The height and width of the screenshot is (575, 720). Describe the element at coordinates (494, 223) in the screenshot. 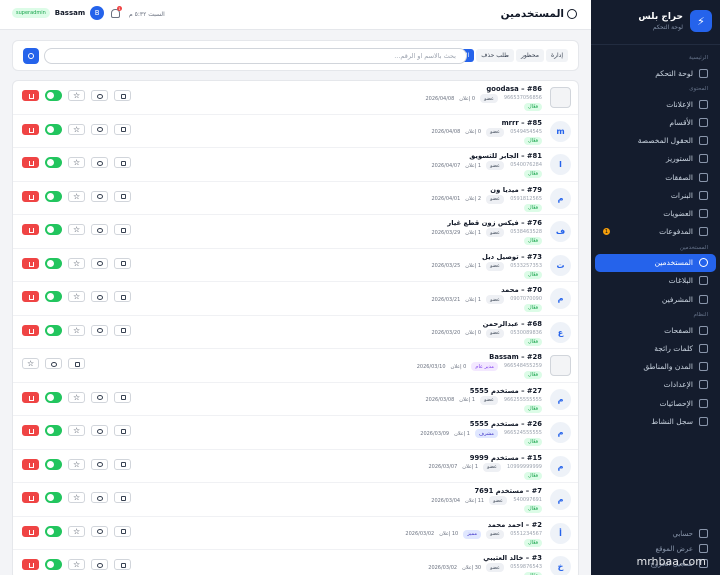

I see `user-name: #76 – فيكس زون قطع غيار` at that location.